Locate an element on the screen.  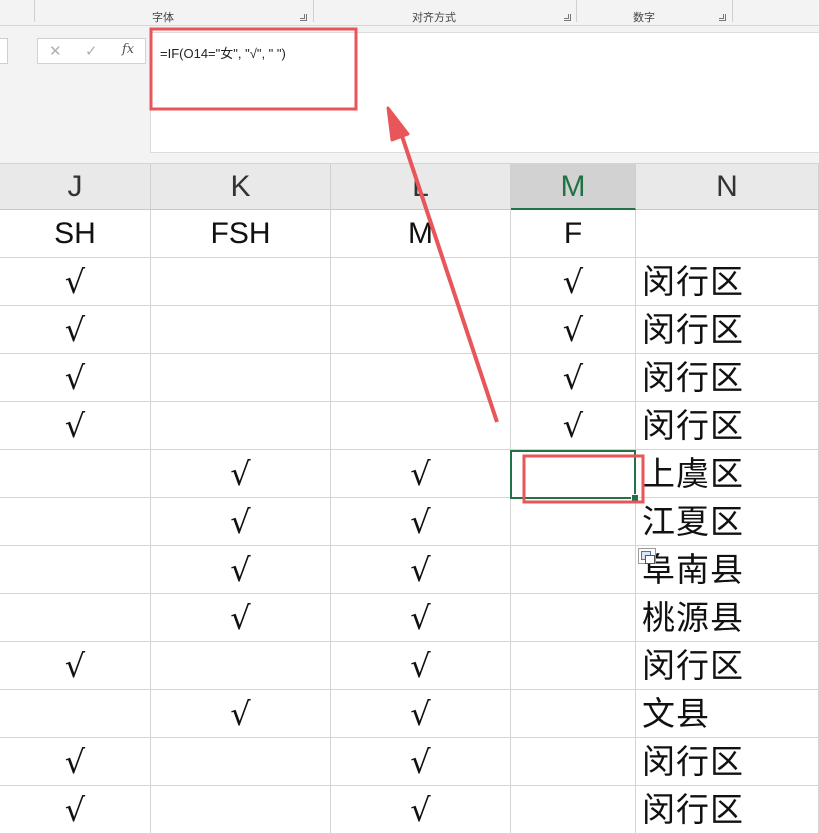
enter-icon: ✓ is located at coordinates (91, 51).